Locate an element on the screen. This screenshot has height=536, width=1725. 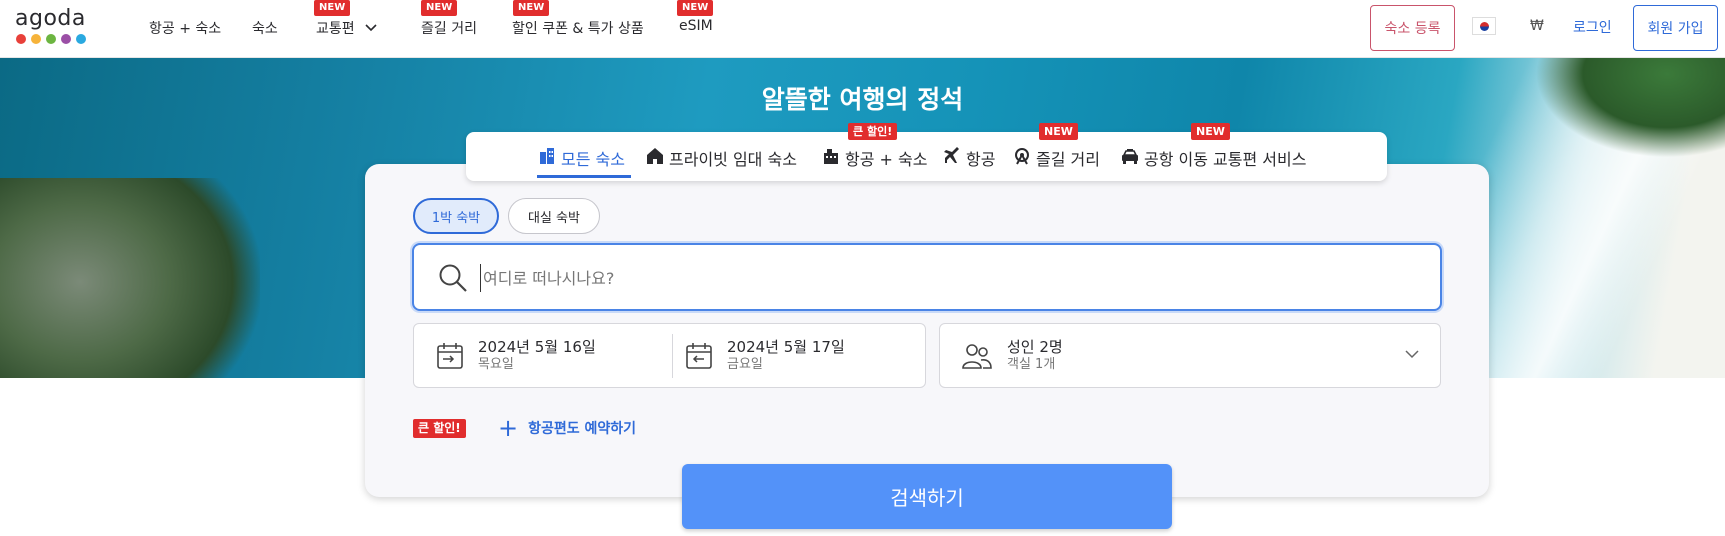
nav-item-activities: NEW 즐길 거리 is located at coordinates (449, 19).